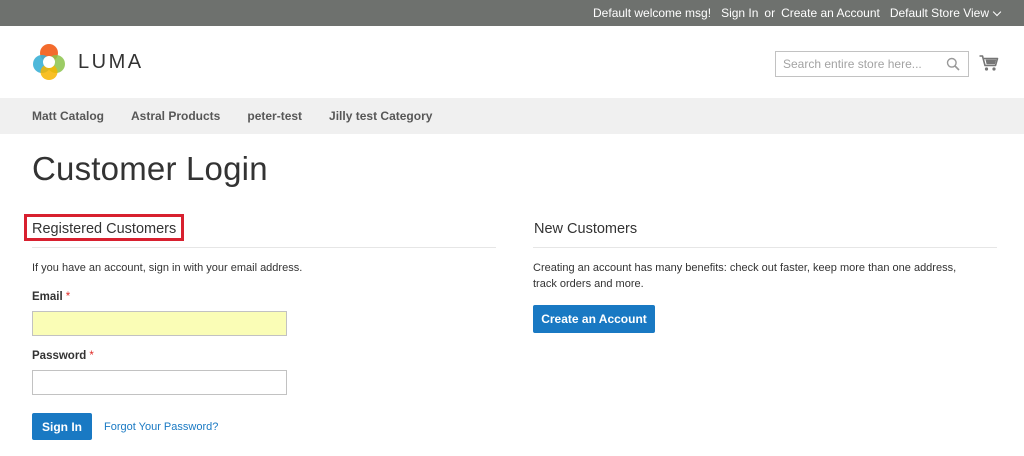  What do you see at coordinates (586, 229) in the screenshot?
I see `new-customers-title: New Customers` at bounding box center [586, 229].